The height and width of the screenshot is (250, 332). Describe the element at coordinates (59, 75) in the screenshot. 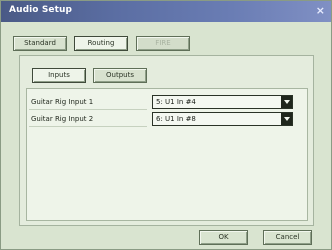

I see `subtab-inputs: Inputs` at that location.